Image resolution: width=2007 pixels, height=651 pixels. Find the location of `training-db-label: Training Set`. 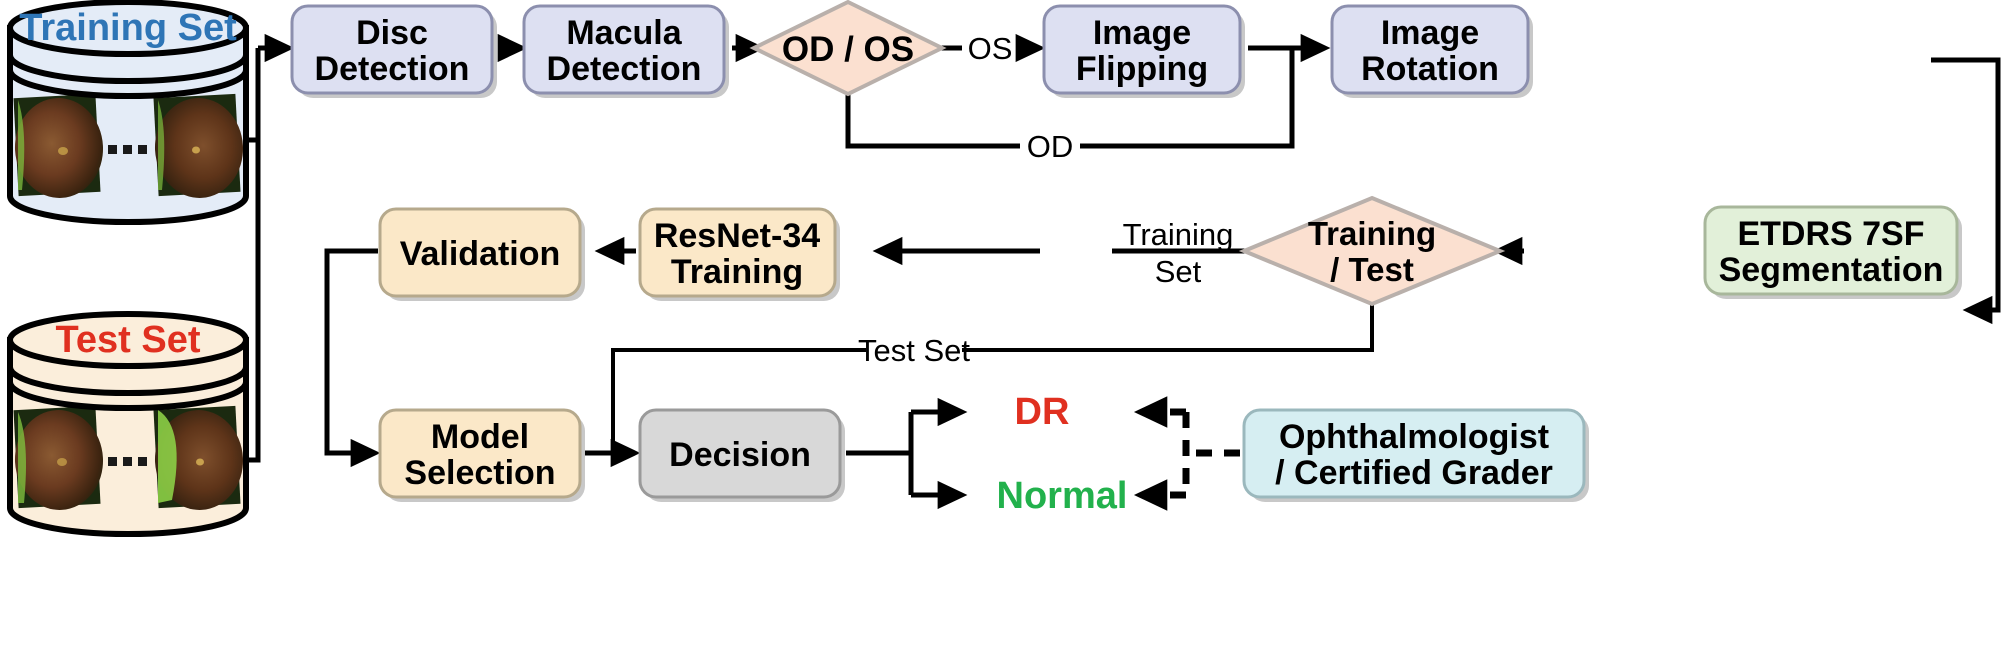

training-db-label: Training Set is located at coordinates (128, 28).